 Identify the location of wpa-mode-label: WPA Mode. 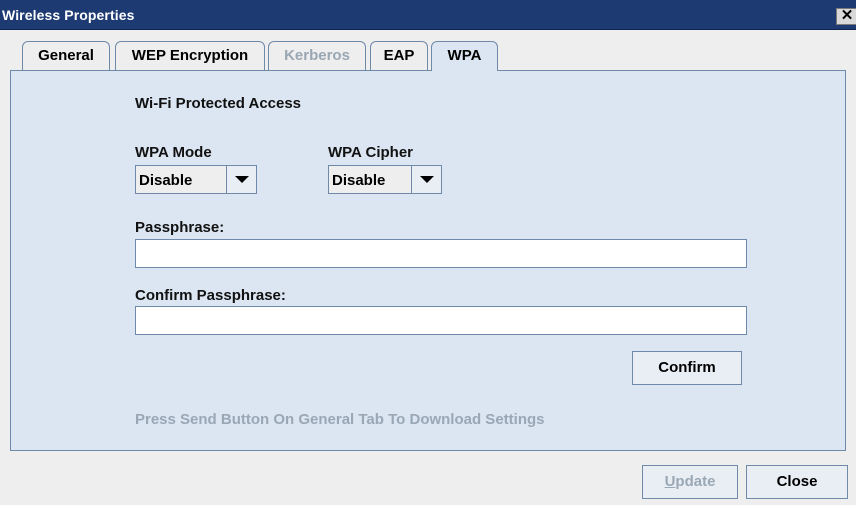
(173, 152).